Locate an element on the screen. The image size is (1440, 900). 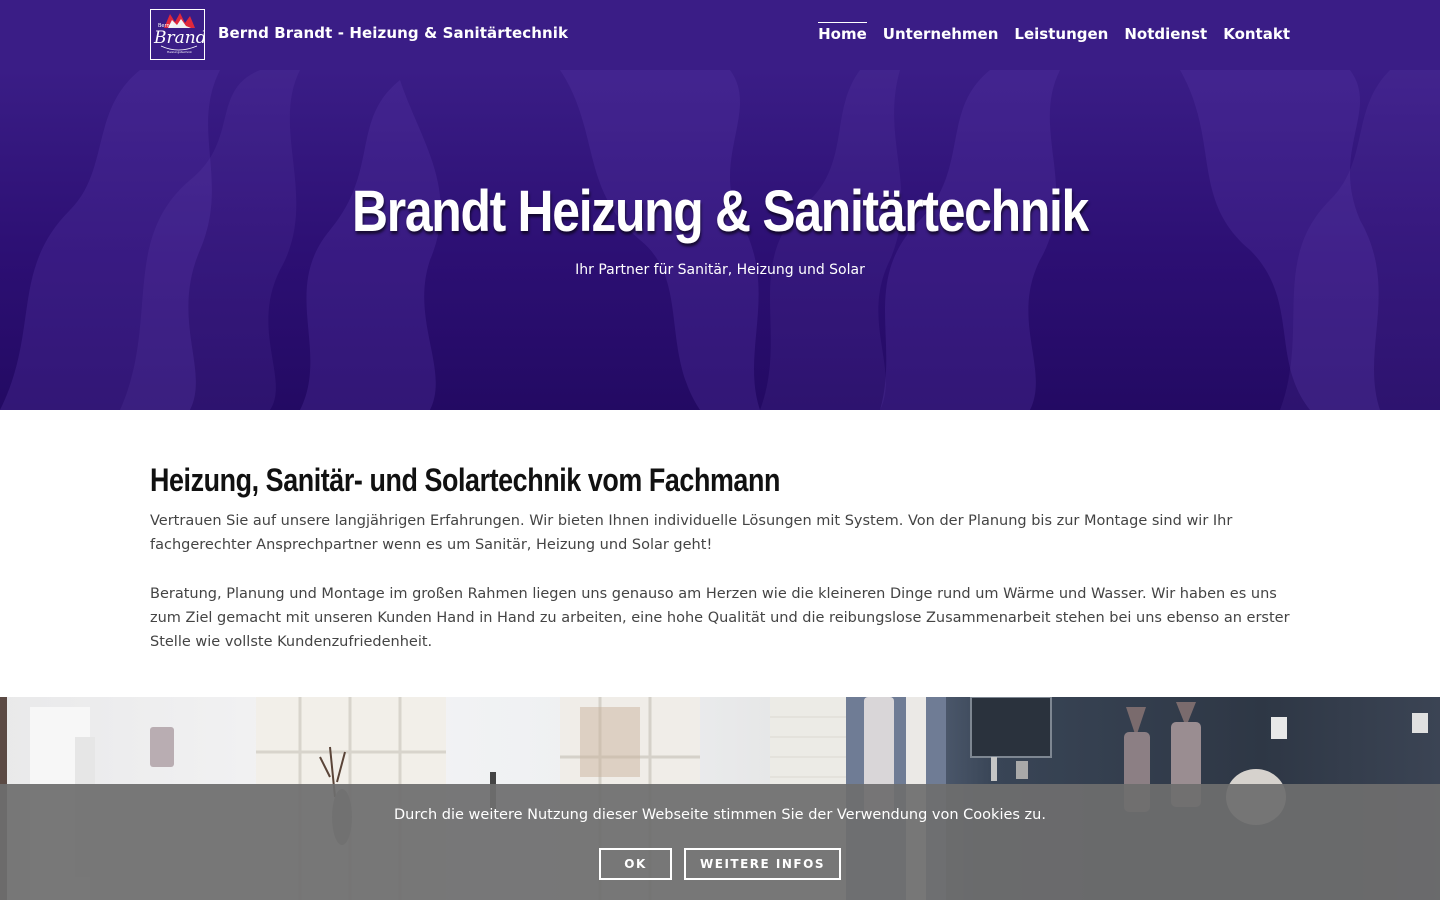
nav-kontakt: Kontakt is located at coordinates (1256, 35).